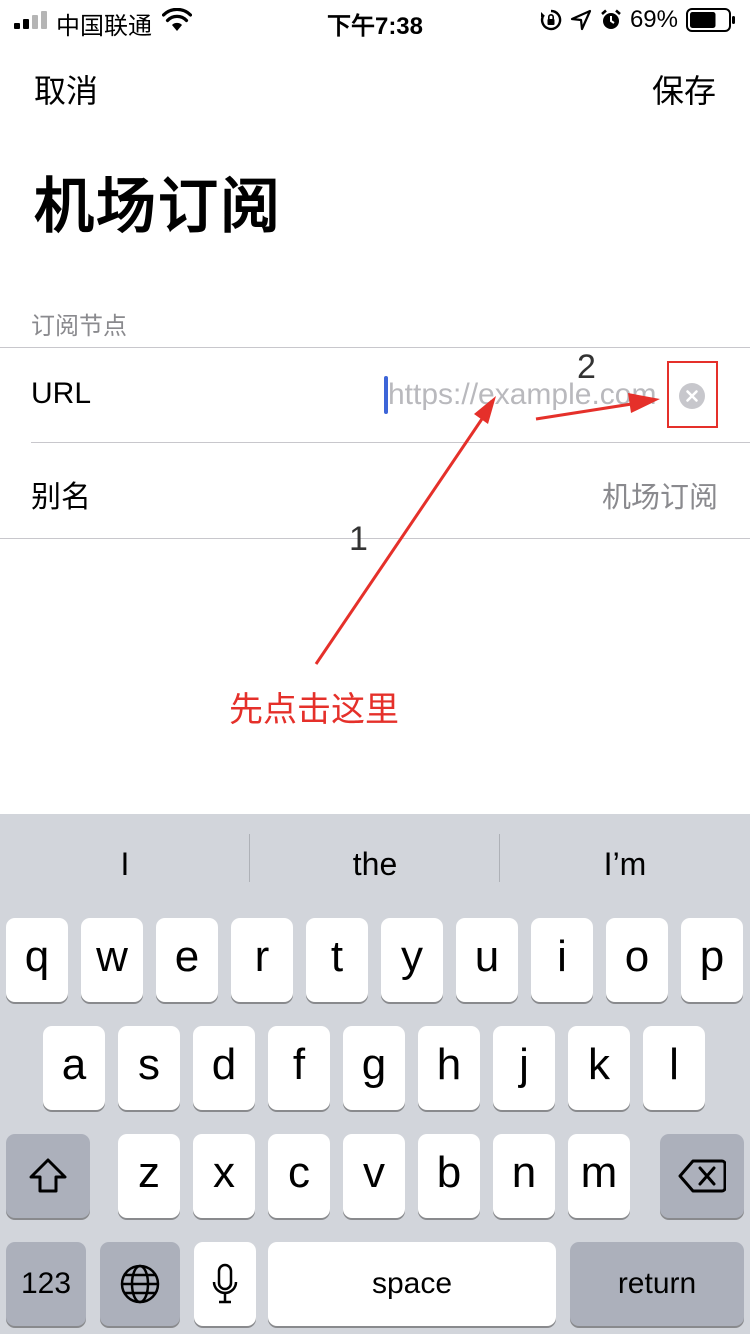 The width and height of the screenshot is (750, 1334). What do you see at coordinates (551, 20) in the screenshot?
I see `orientation-lock-icon` at bounding box center [551, 20].